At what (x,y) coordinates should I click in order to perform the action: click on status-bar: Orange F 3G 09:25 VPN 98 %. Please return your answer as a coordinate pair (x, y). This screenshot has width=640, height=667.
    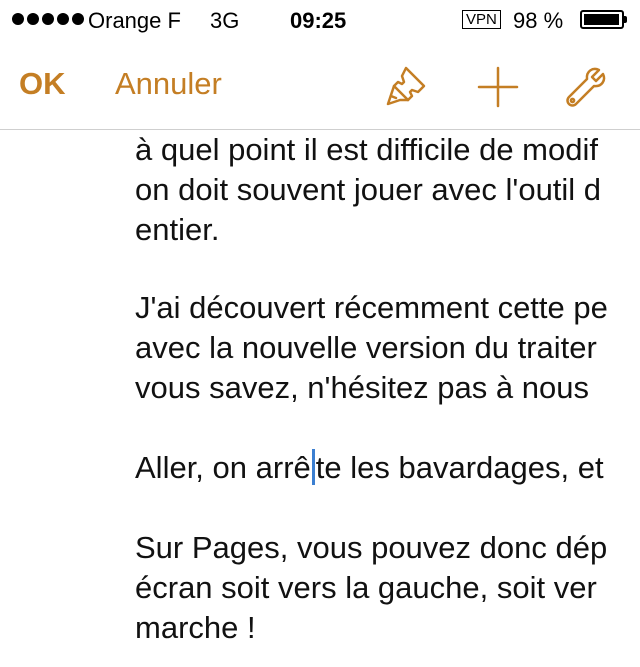
    Looking at the image, I should click on (320, 20).